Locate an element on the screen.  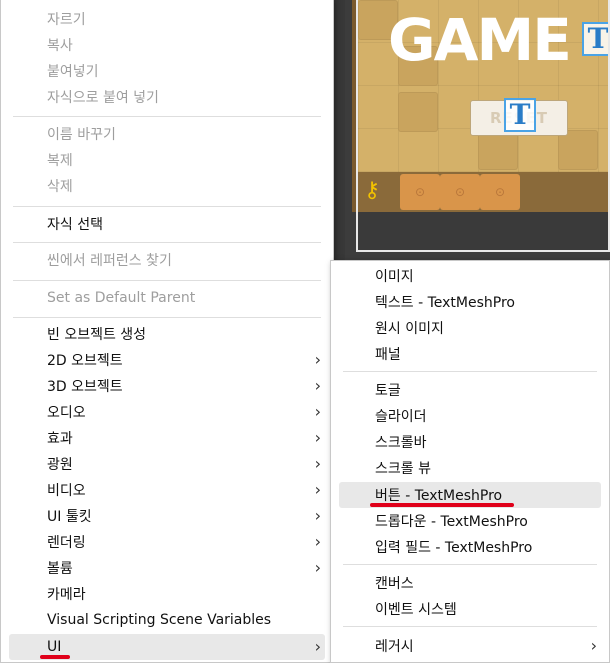
menu-item-label: 복사 is located at coordinates (60, 46).